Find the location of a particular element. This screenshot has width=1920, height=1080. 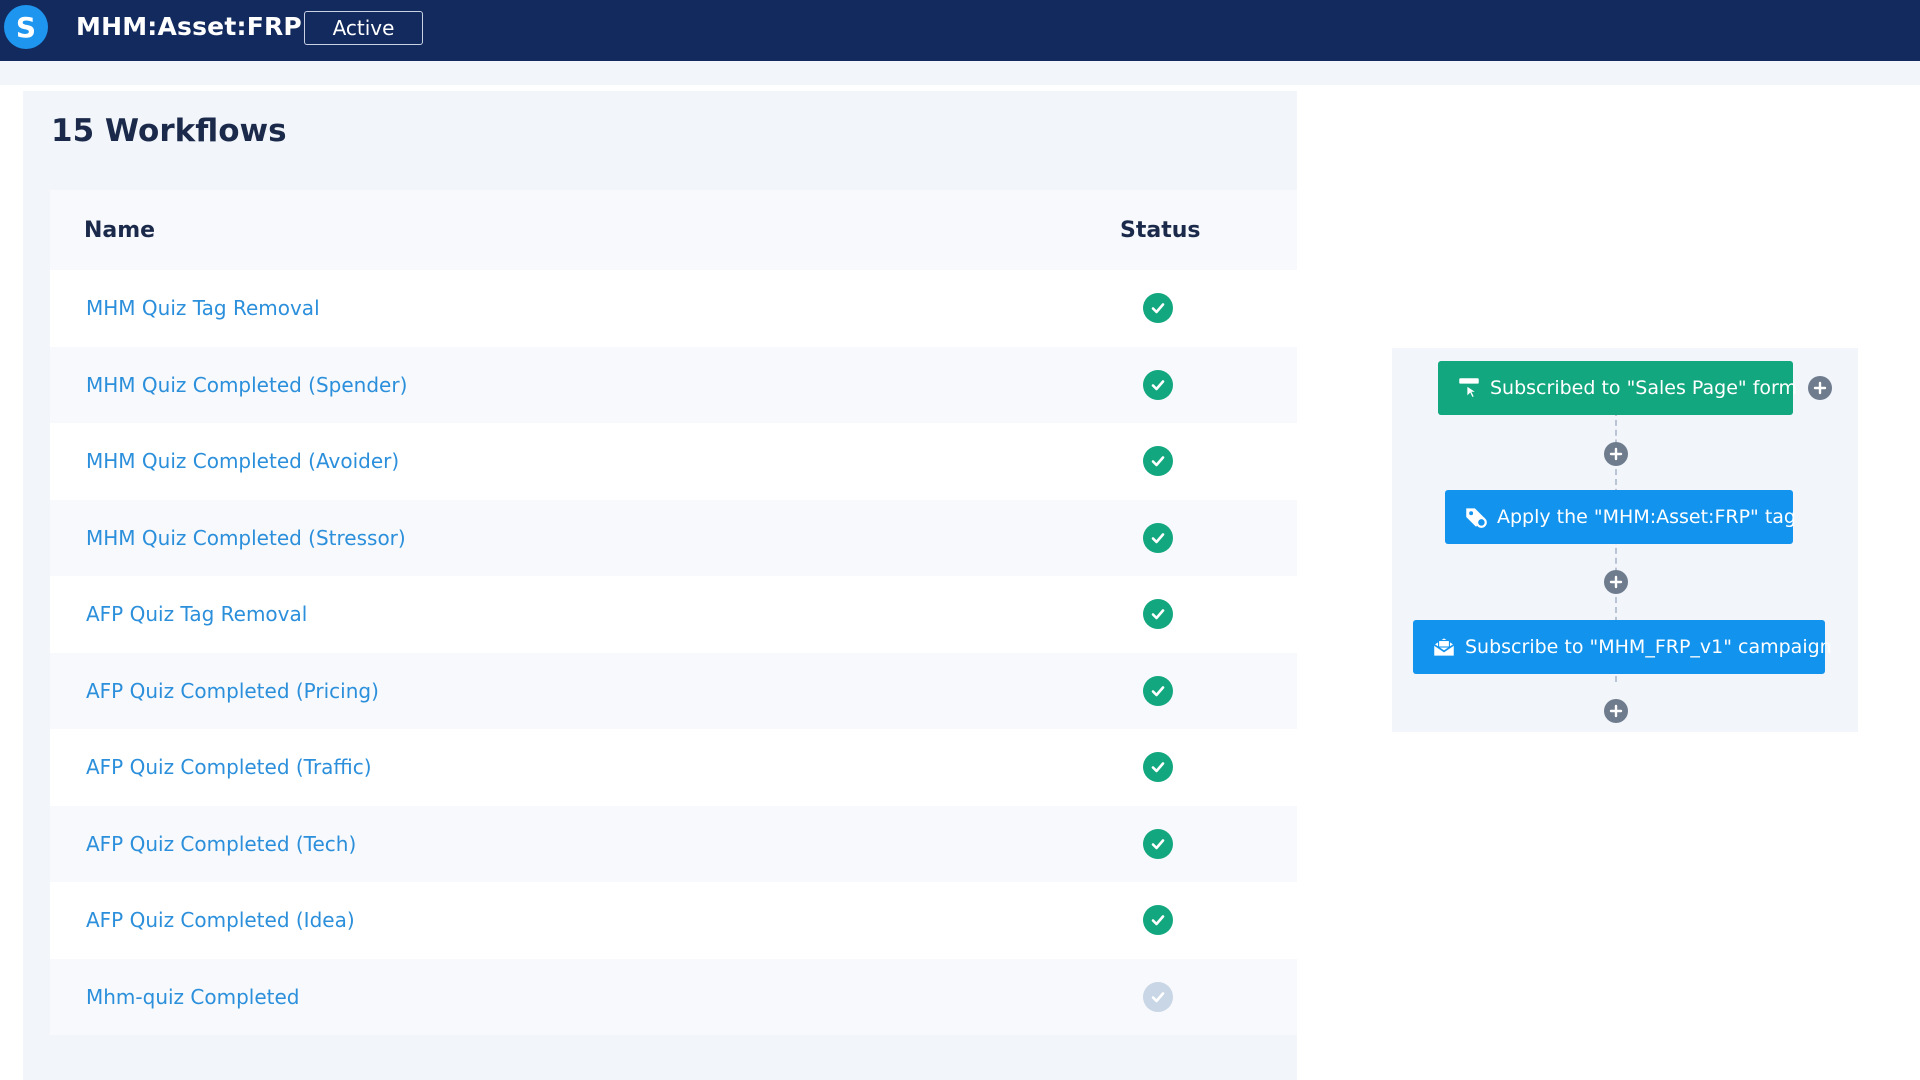

action-node-subscribe-campaign: Subscribe to "MHM_FRP_v1" campaign is located at coordinates (1622, 647).